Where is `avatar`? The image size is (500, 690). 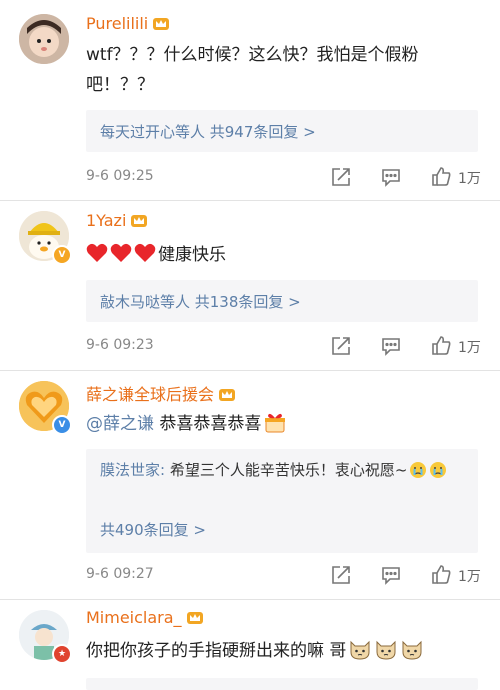
avatar is located at coordinates (44, 39).